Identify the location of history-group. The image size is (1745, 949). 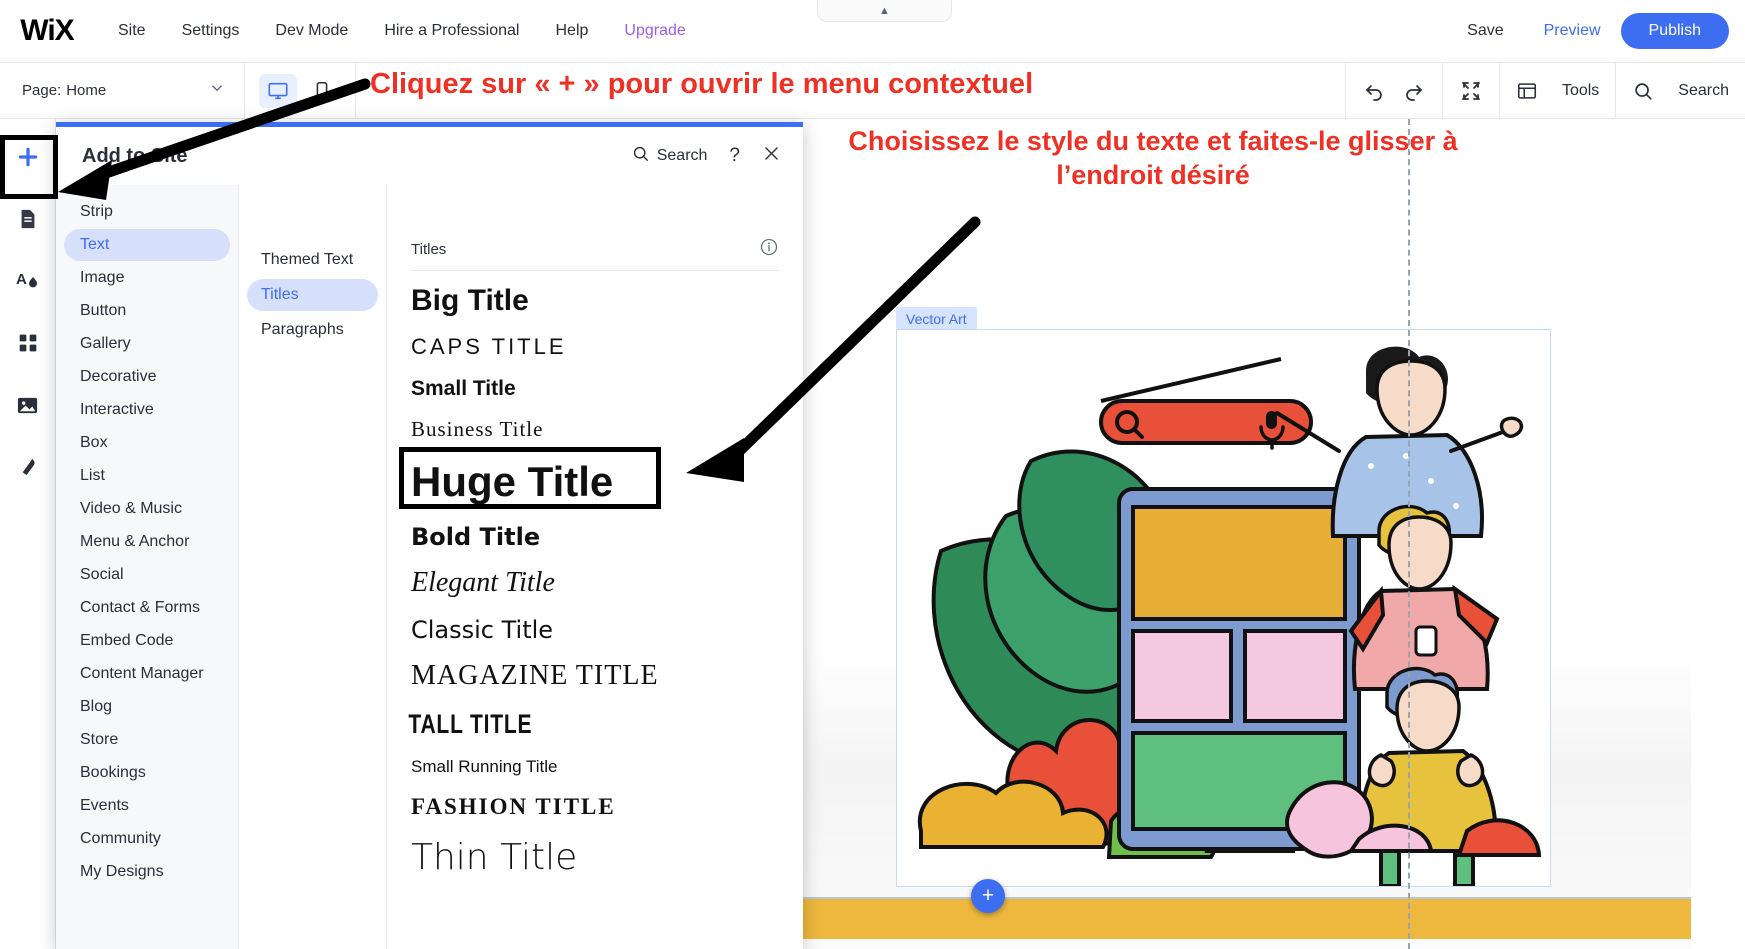
(1393, 90).